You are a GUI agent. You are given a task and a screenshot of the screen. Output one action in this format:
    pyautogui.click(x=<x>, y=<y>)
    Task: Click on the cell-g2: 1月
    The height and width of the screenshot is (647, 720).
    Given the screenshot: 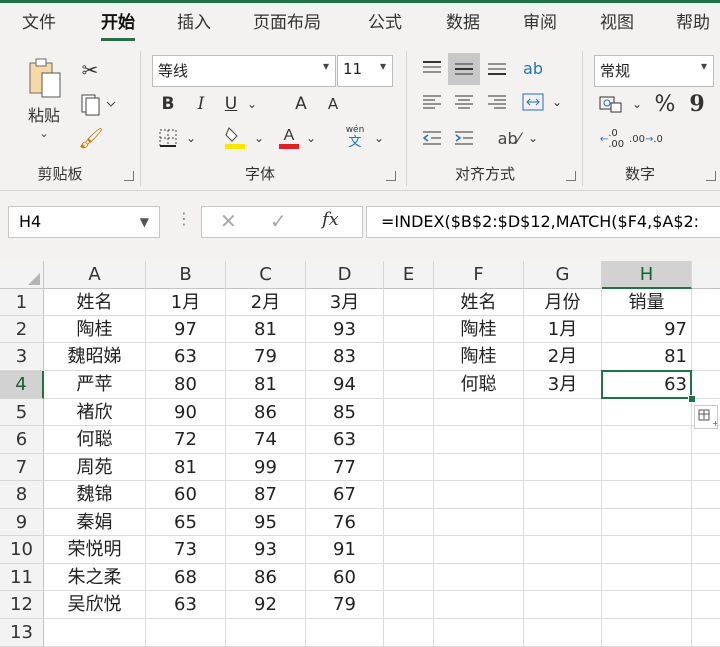 What is the action you would take?
    pyautogui.click(x=563, y=329)
    